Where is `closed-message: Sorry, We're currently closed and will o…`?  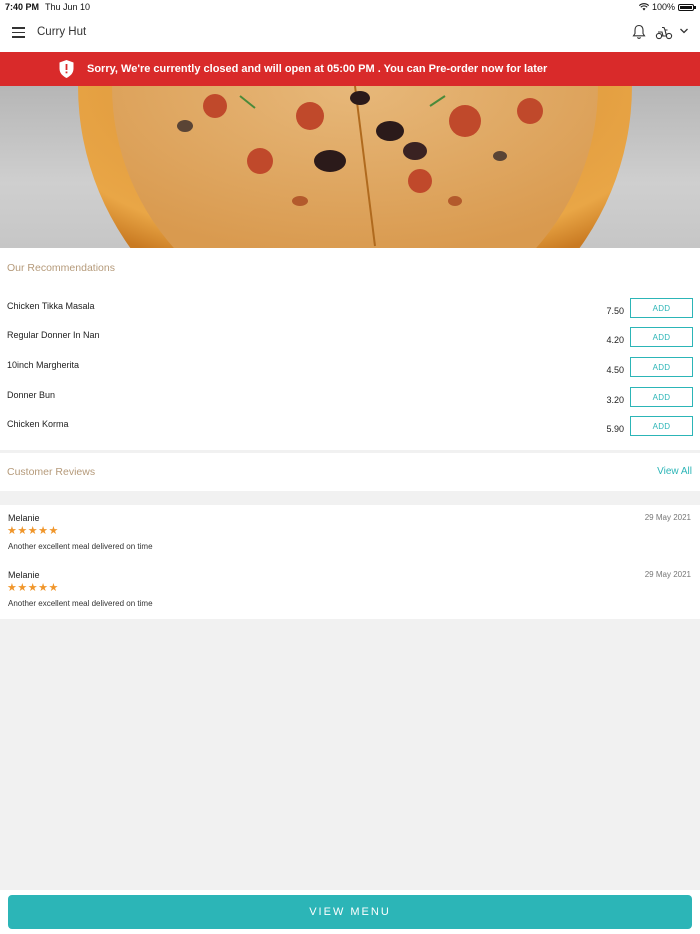 closed-message: Sorry, We're currently closed and will o… is located at coordinates (317, 69).